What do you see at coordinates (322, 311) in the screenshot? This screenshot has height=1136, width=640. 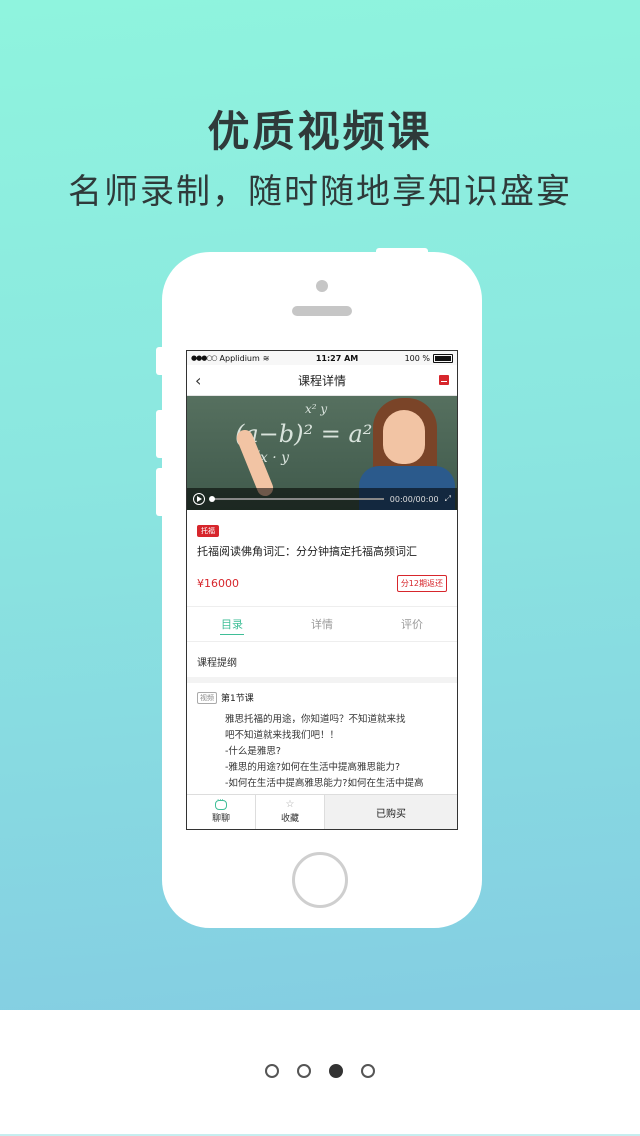 I see `phone-speaker` at bounding box center [322, 311].